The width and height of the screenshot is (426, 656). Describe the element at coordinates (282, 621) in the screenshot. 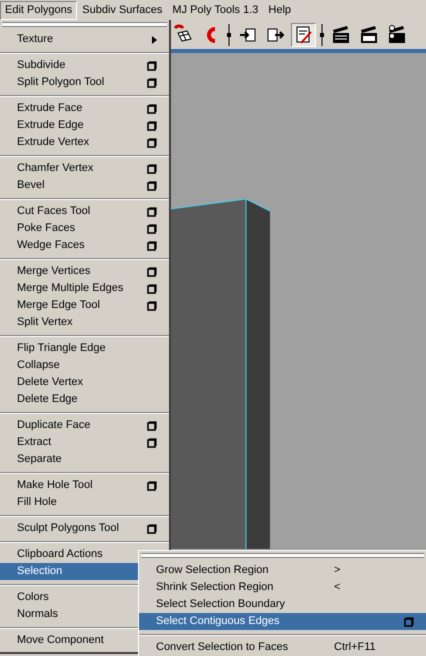

I see `menu-item: Select Contiguous Edges` at that location.